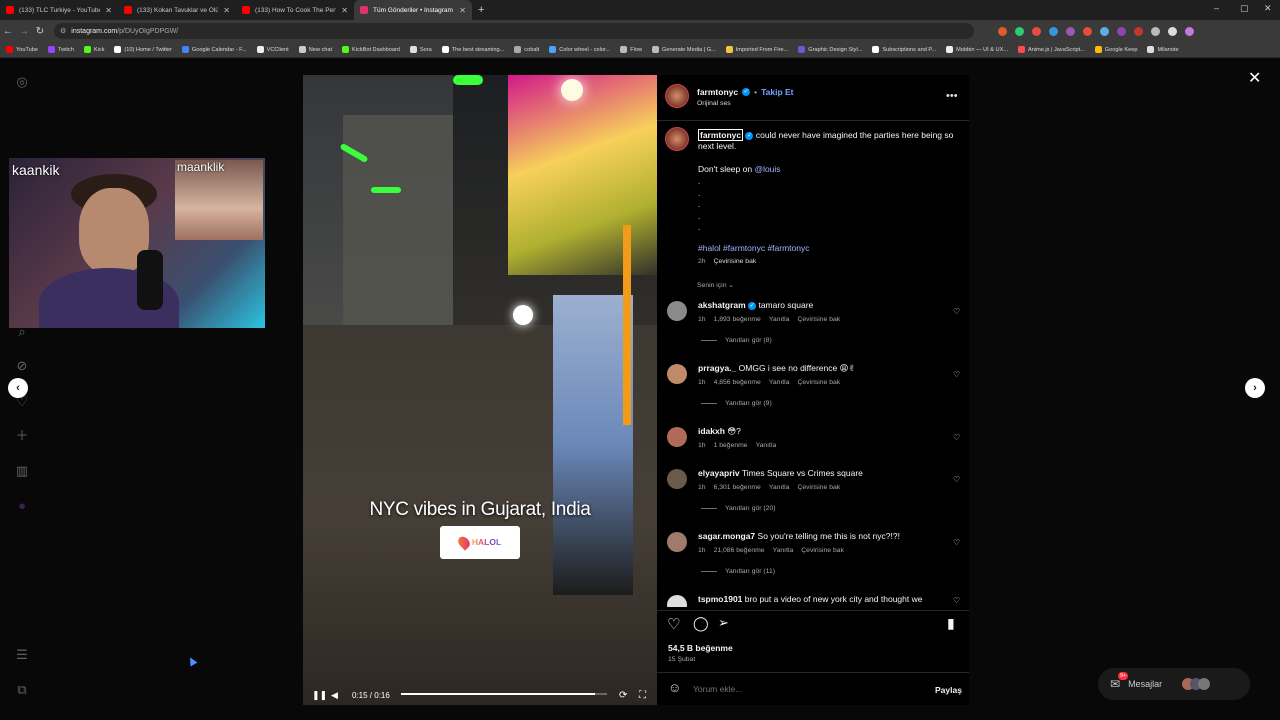  What do you see at coordinates (1255, 388) in the screenshot?
I see `next-post-button: ›` at bounding box center [1255, 388].